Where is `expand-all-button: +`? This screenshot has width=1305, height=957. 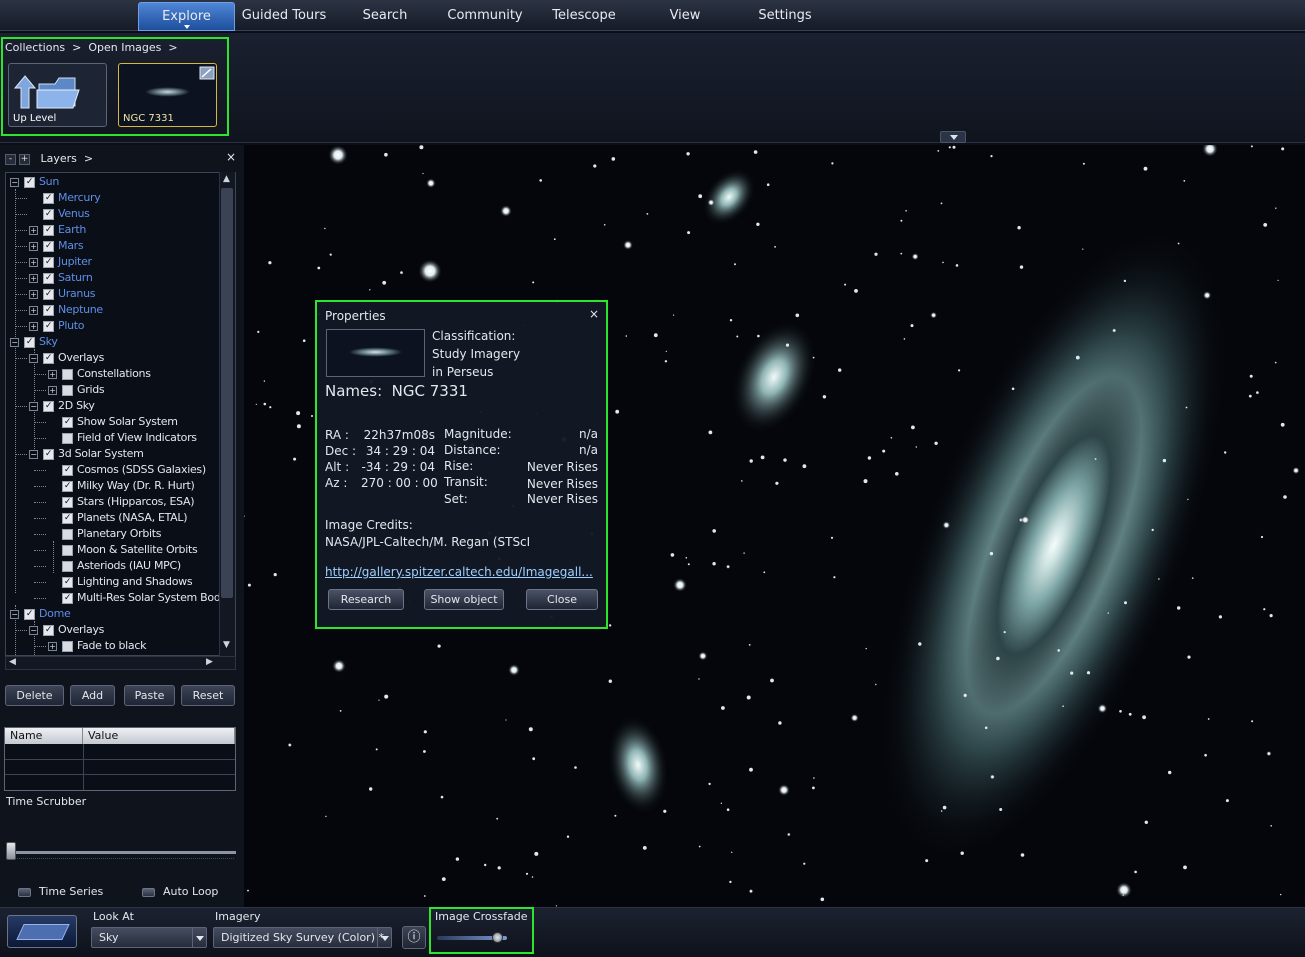 expand-all-button: + is located at coordinates (24, 159).